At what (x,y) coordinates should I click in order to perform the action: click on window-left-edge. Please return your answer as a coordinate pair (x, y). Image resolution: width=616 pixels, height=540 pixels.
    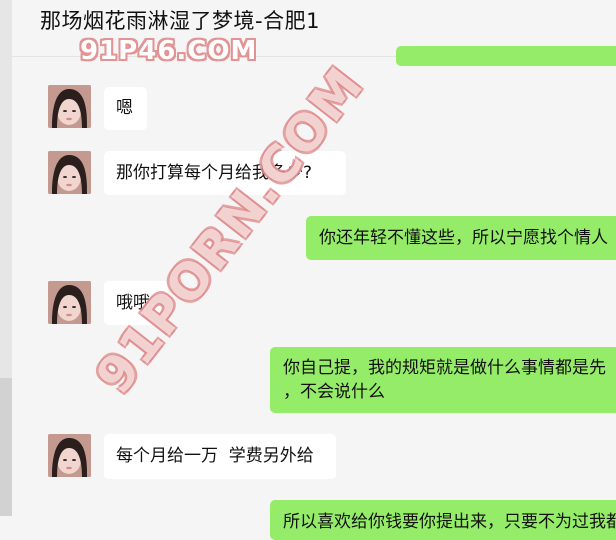
    Looking at the image, I should click on (6, 258).